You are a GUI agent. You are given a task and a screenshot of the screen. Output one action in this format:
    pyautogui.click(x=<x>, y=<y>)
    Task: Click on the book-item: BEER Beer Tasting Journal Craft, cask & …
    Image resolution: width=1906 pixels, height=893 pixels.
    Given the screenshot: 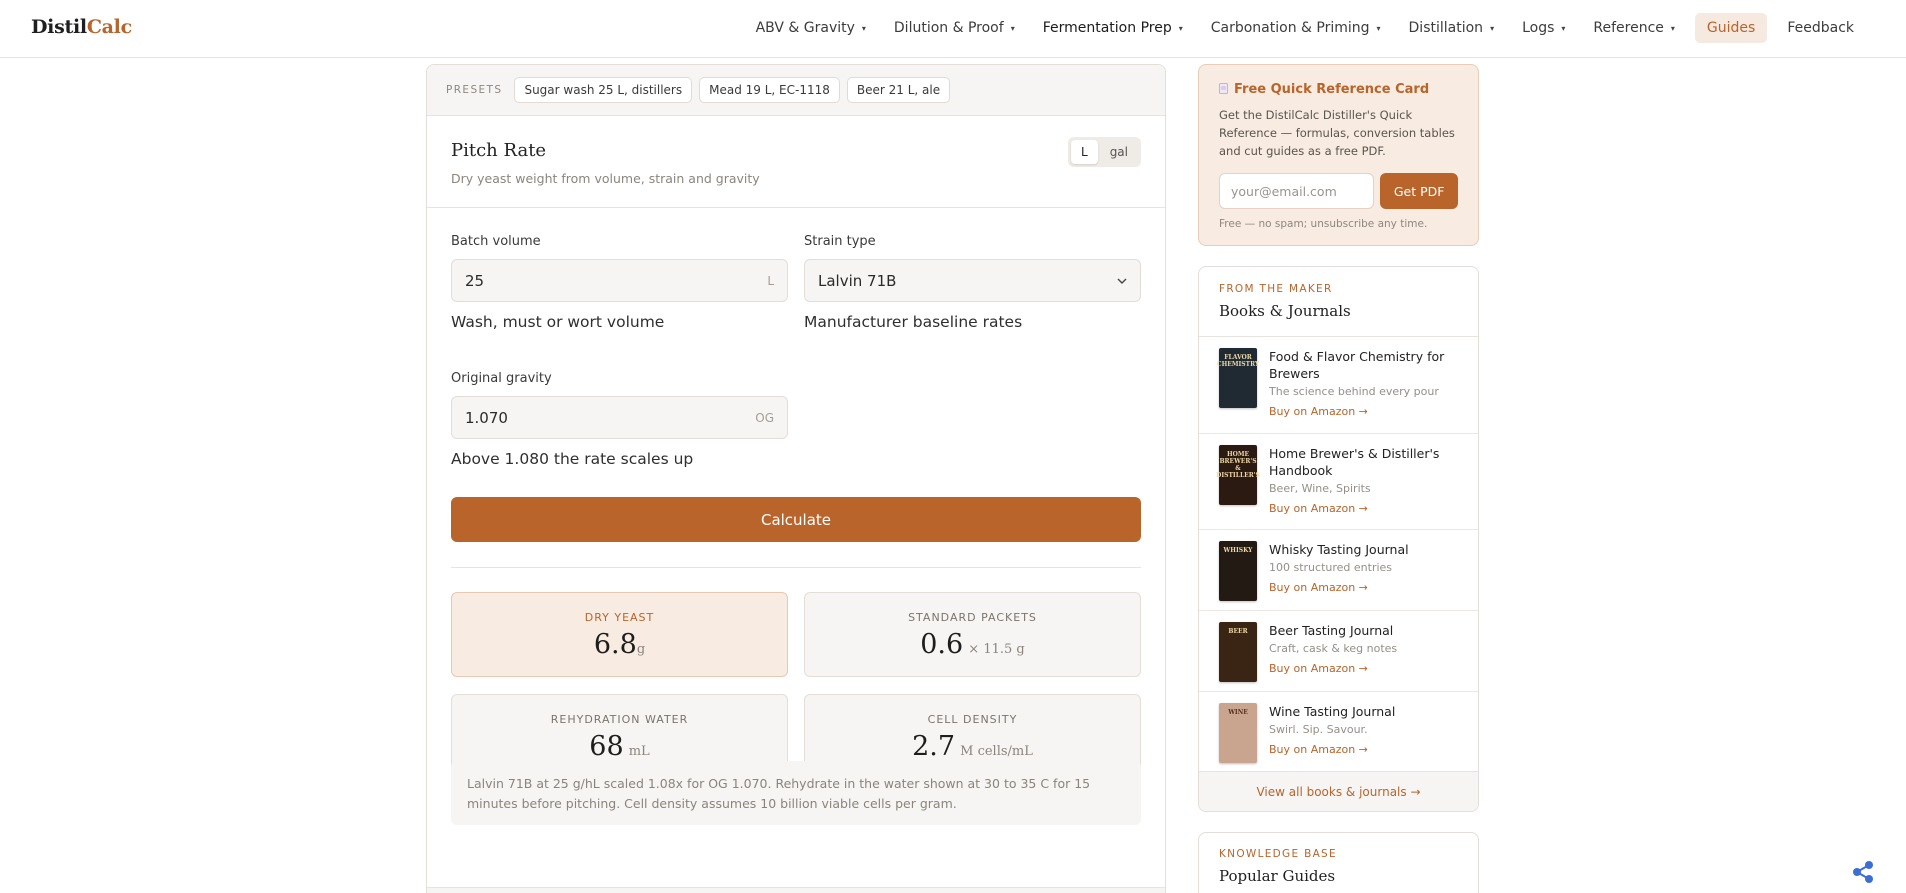 What is the action you would take?
    pyautogui.click(x=1338, y=651)
    